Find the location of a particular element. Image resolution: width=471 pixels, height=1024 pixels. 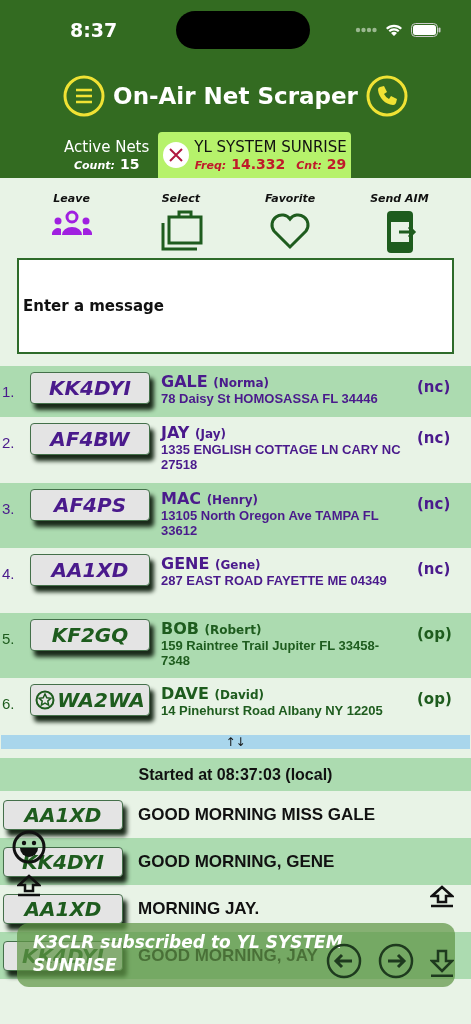

row-number: 4. is located at coordinates (8, 573).